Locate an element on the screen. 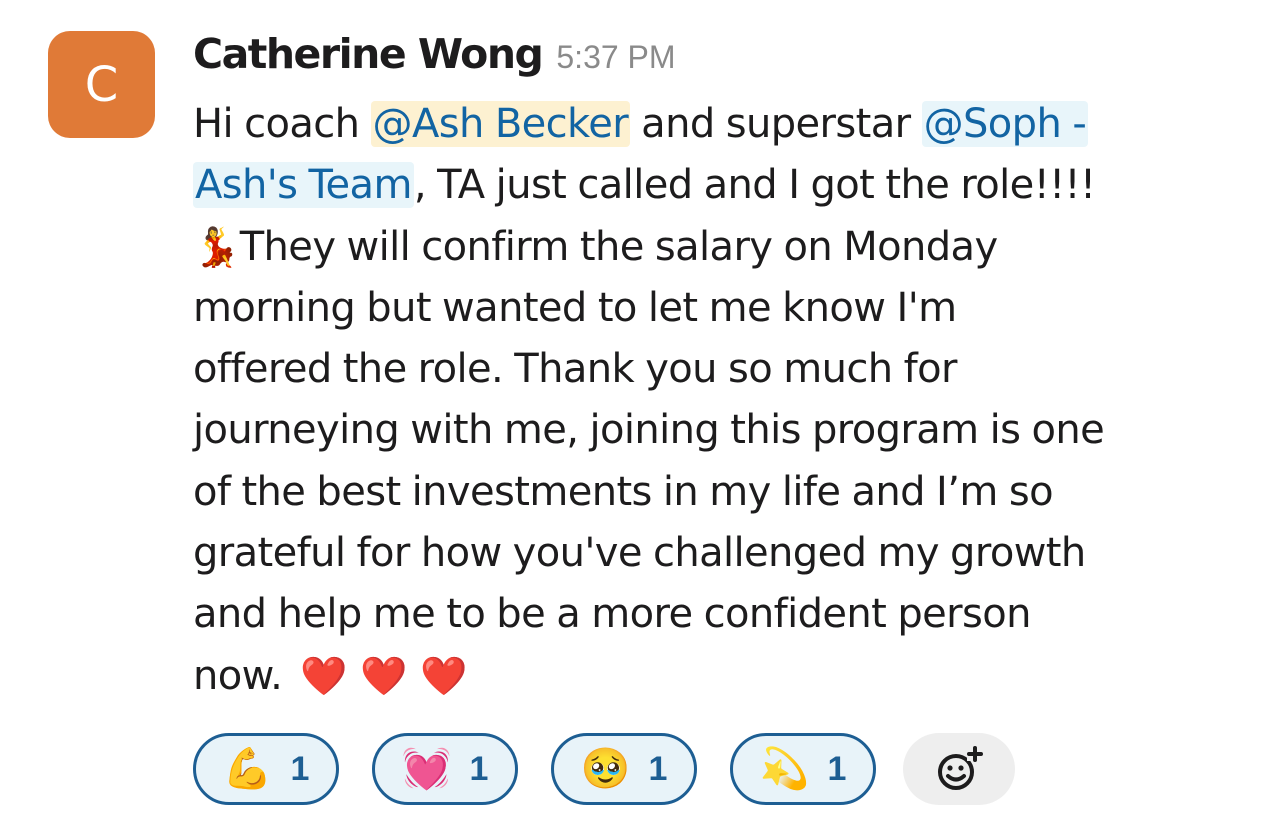  mention-soph: @Soph - is located at coordinates (1005, 124).